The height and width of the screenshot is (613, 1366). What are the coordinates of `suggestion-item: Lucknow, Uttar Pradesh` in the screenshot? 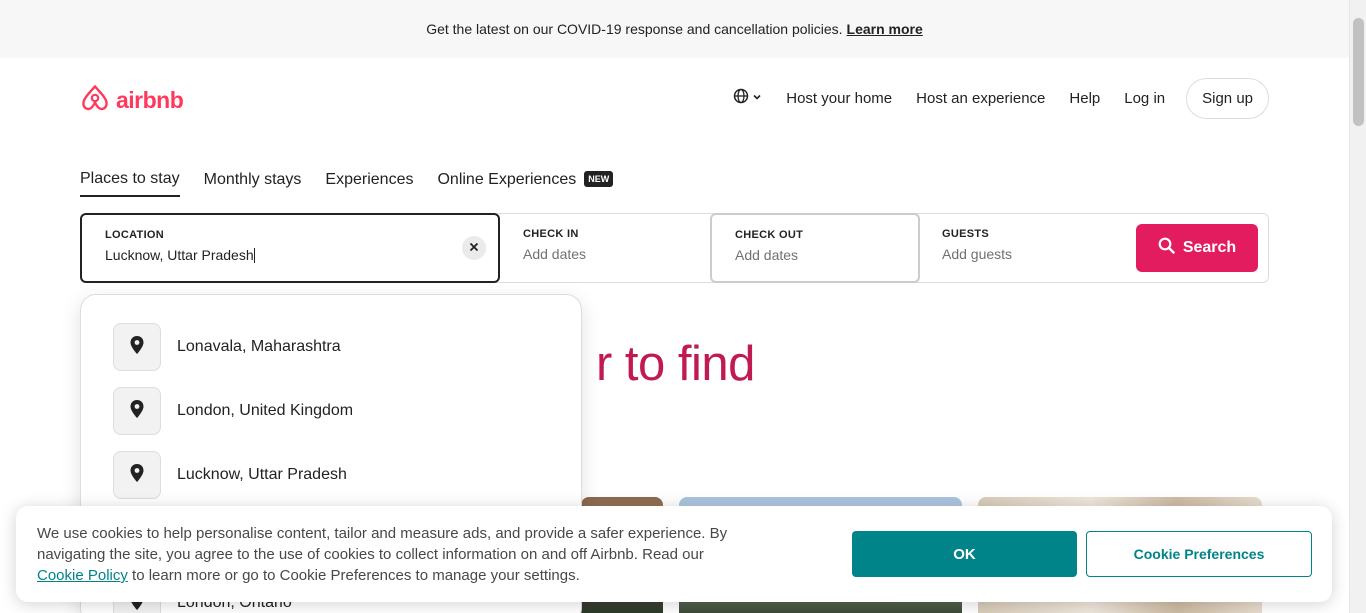 It's located at (230, 475).